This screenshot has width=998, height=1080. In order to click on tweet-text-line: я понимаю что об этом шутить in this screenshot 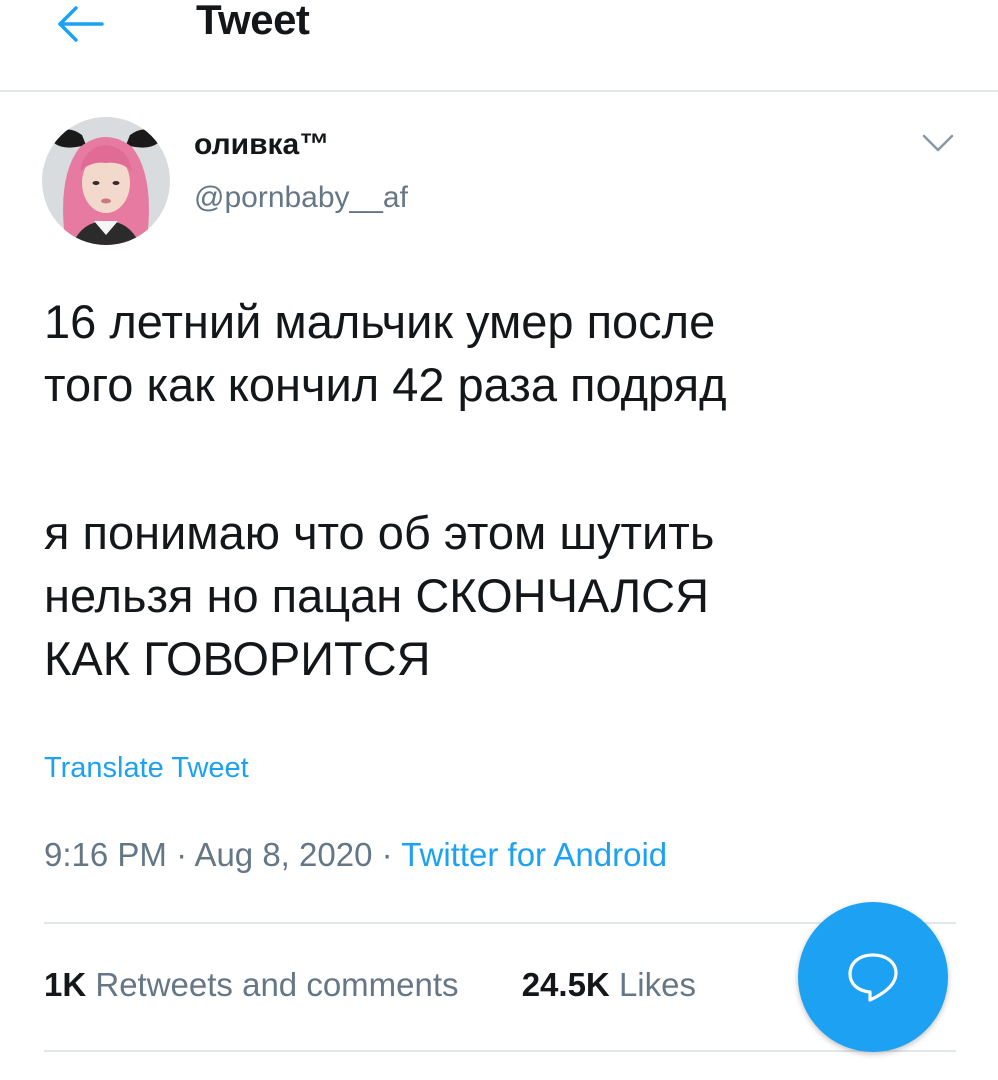, I will do `click(379, 532)`.